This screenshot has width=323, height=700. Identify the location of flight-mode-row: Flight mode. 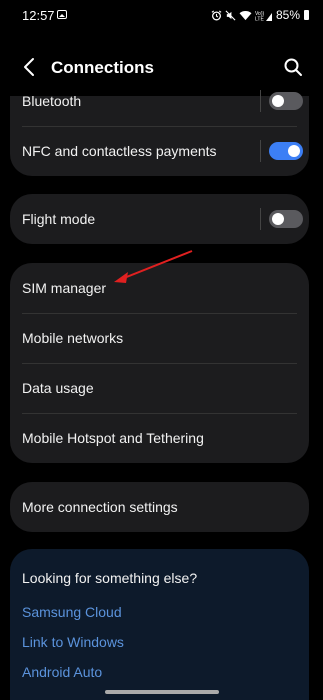
(159, 219).